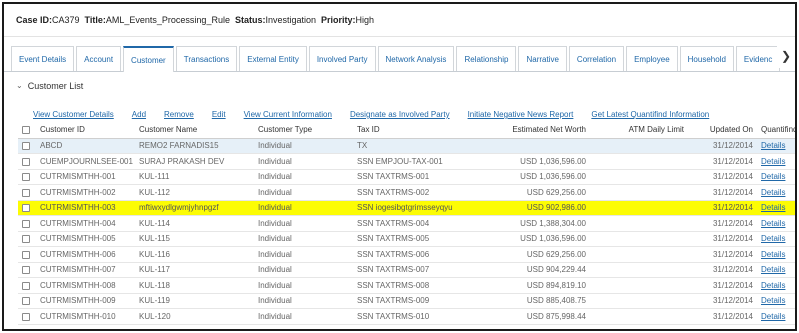  Describe the element at coordinates (416, 58) in the screenshot. I see `tab-network-analysis: Network Analysis` at that location.